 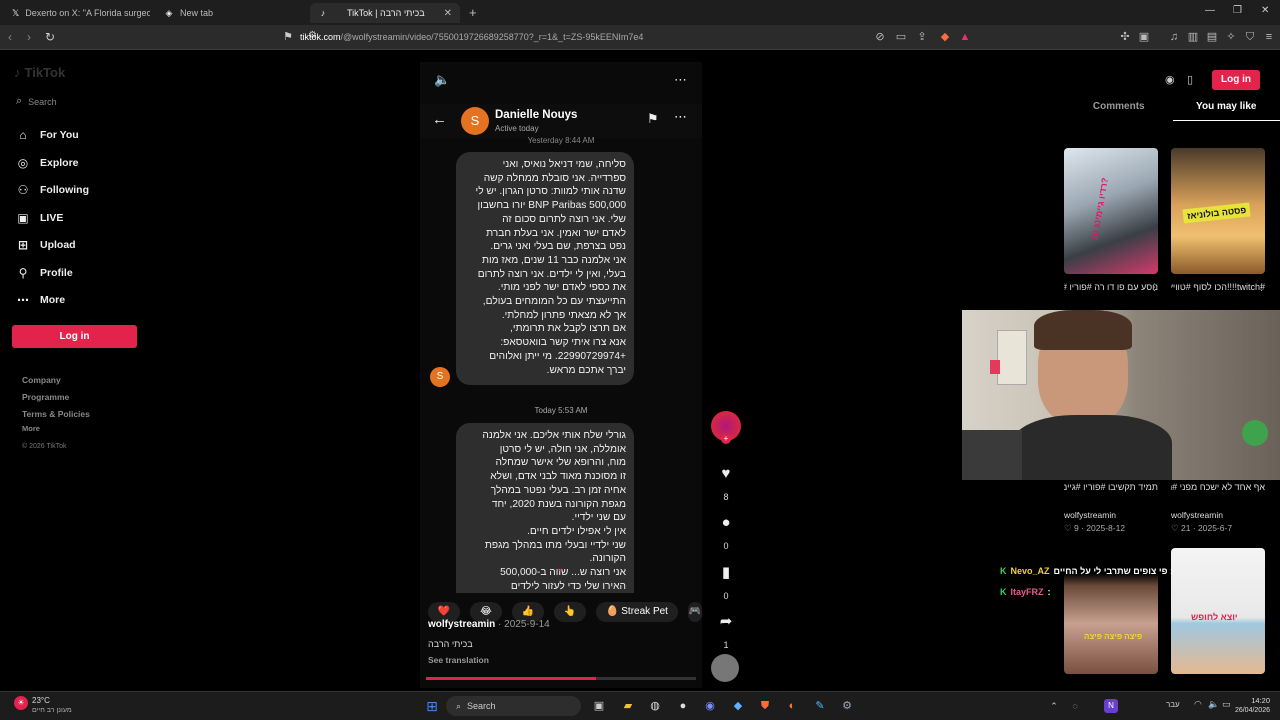 I want to click on coin-icon: ◉, so click(x=1170, y=79).